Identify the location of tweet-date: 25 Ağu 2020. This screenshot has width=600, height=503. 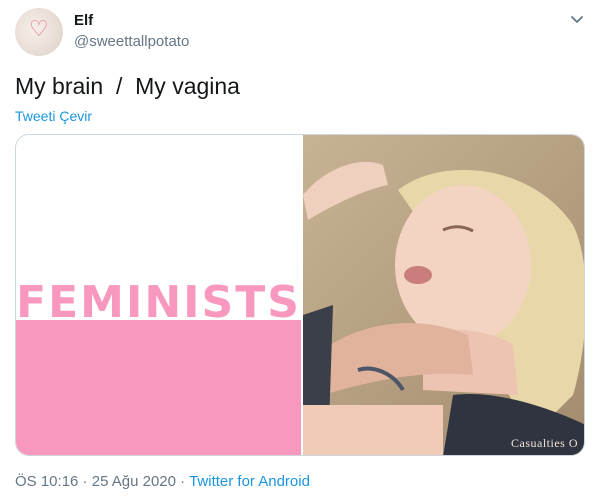
(134, 481).